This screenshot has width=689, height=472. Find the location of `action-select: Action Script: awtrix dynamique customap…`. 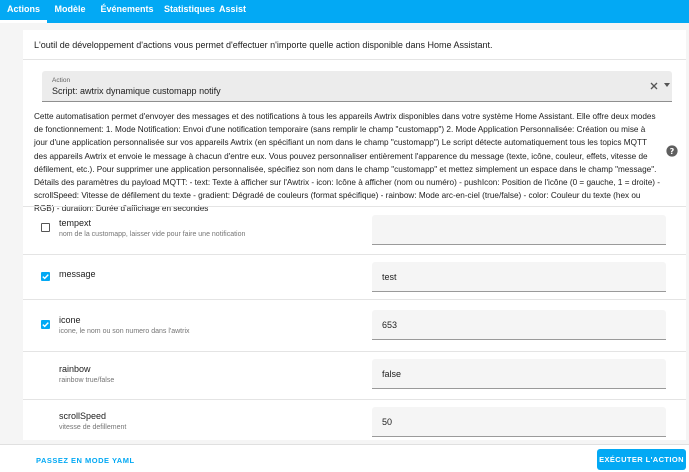

action-select: Action Script: awtrix dynamique customap… is located at coordinates (357, 86).